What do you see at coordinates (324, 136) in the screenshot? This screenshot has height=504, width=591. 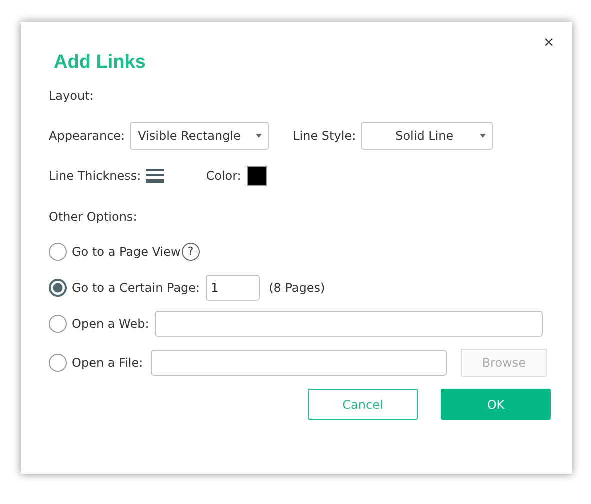 I see `field-label: Line Style:` at bounding box center [324, 136].